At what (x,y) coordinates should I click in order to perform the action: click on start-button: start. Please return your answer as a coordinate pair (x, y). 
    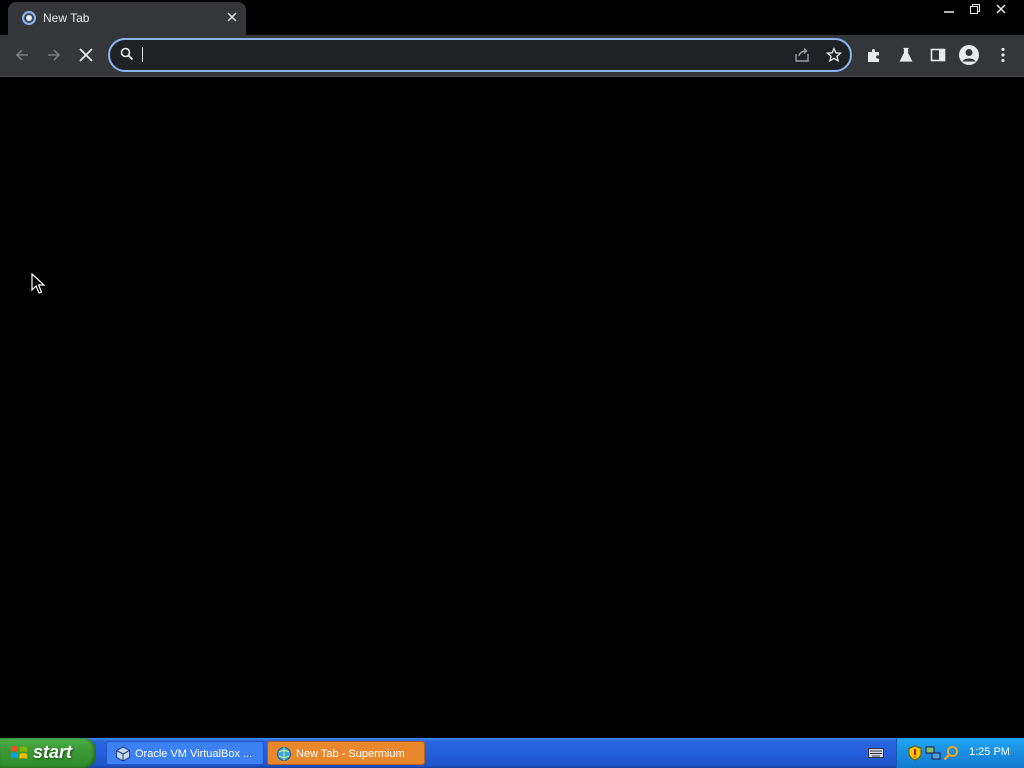
    Looking at the image, I should click on (48, 753).